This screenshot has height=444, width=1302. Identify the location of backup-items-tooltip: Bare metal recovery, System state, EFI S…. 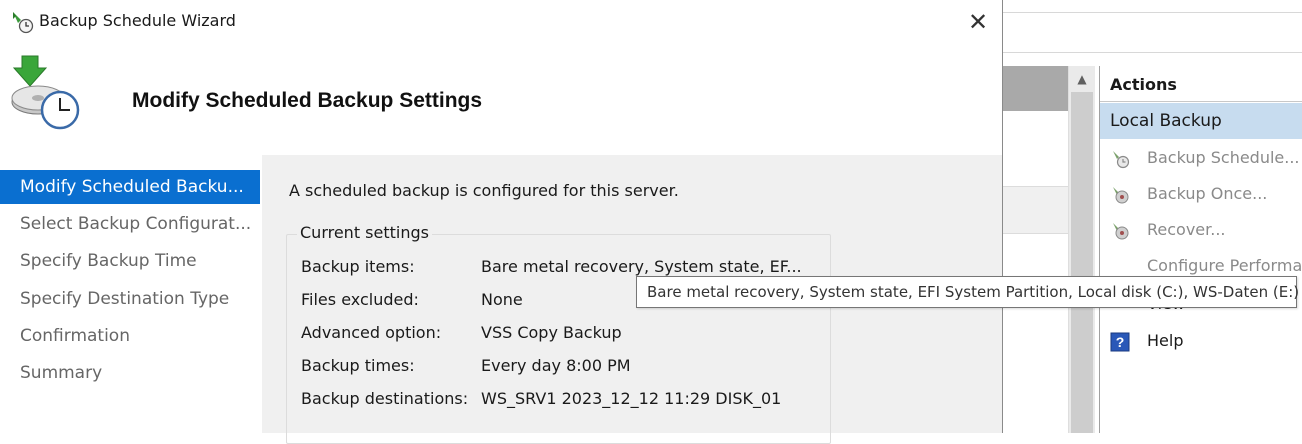
(967, 292).